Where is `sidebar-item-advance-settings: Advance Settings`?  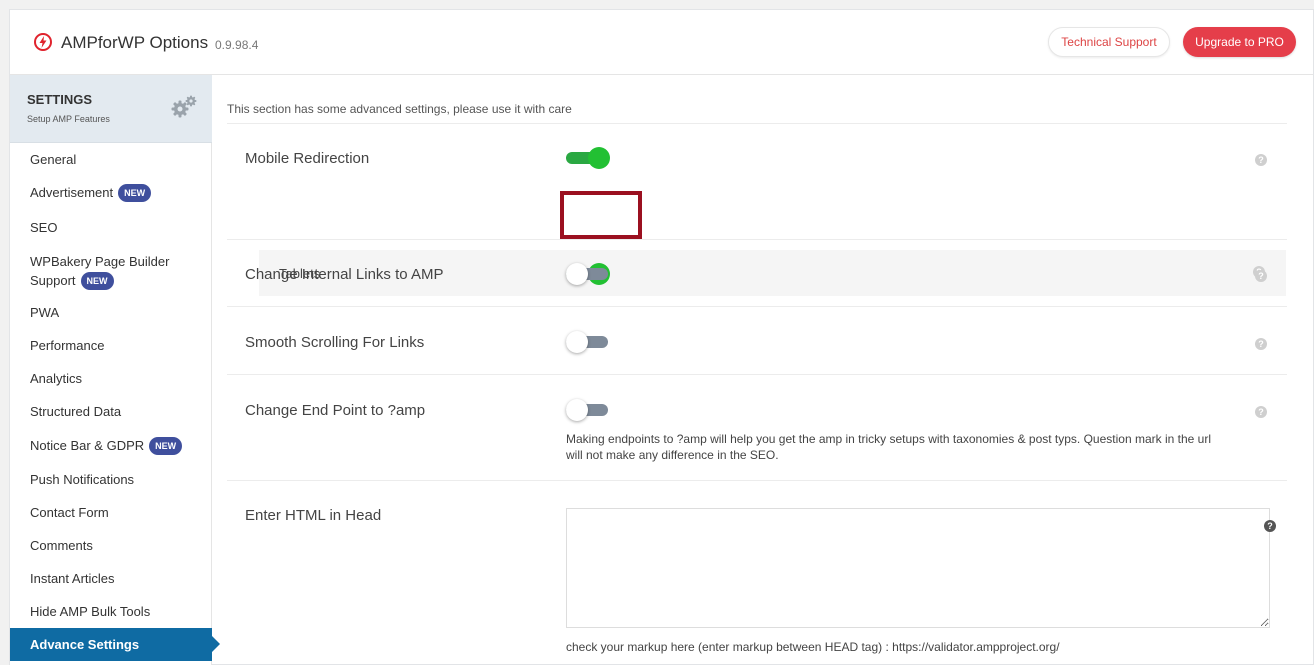 sidebar-item-advance-settings: Advance Settings is located at coordinates (115, 644).